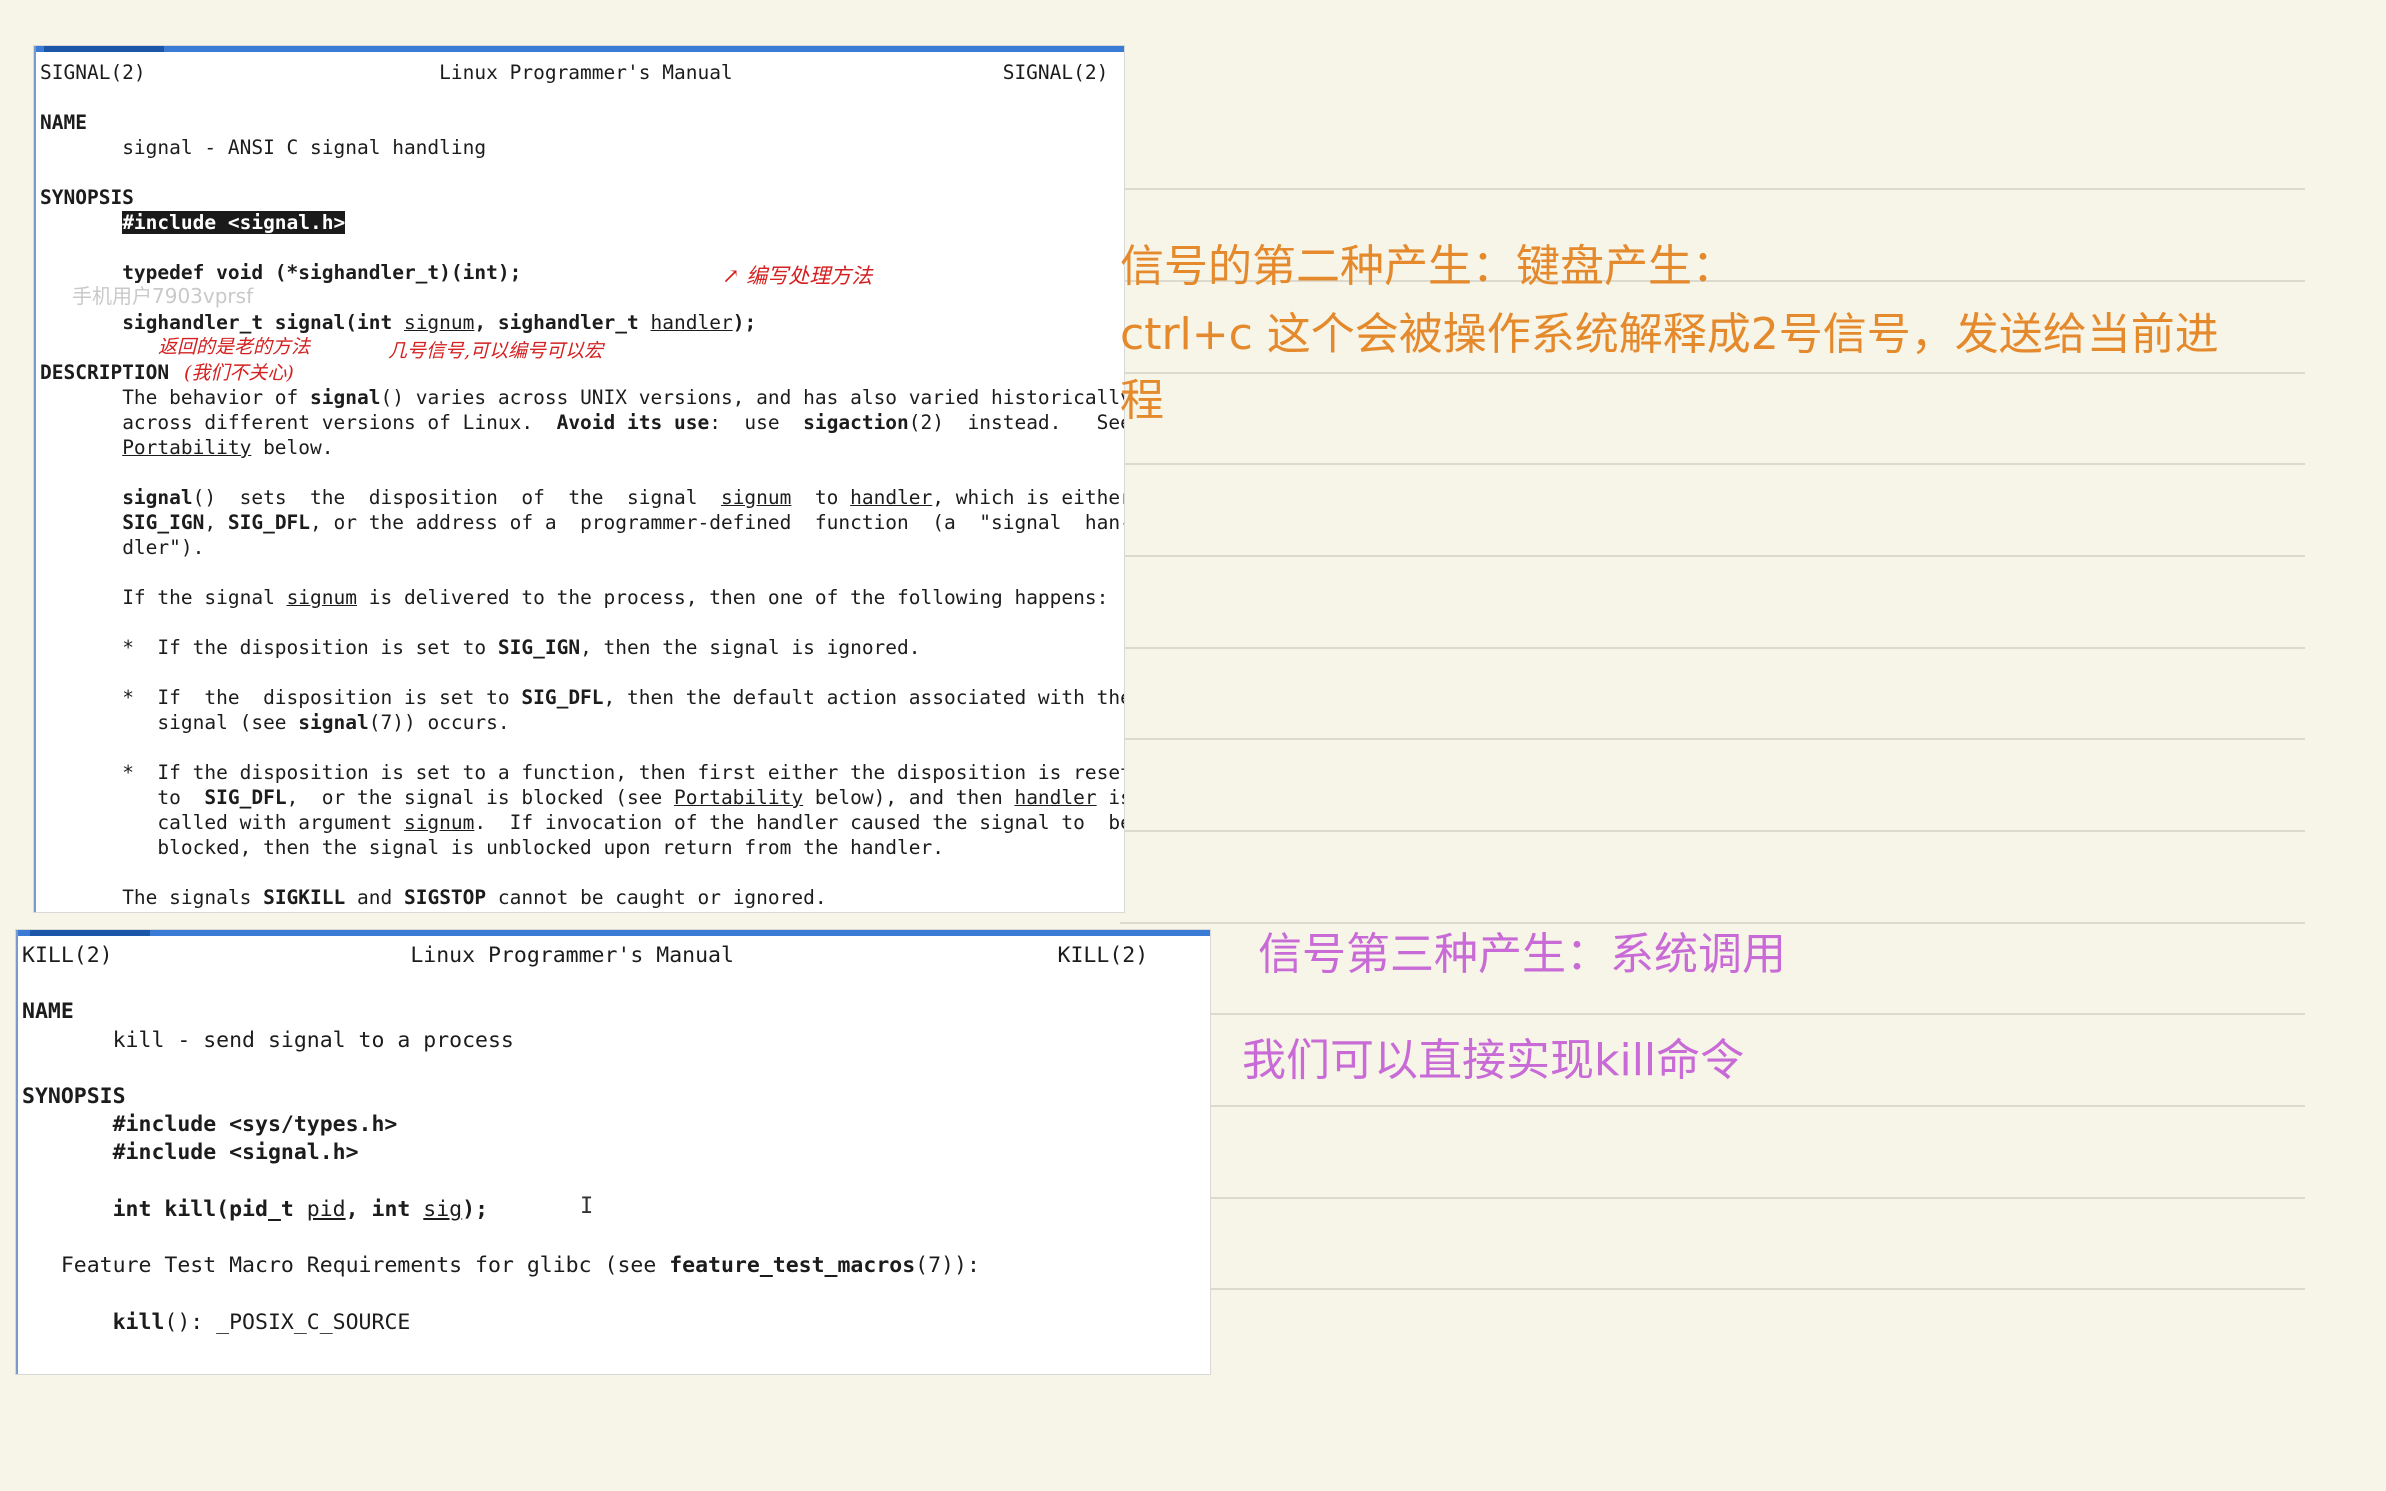 The width and height of the screenshot is (2386, 1491). What do you see at coordinates (1669, 334) in the screenshot?
I see `note-ctrl-c: ctrl+c 这个会被操作系统解释成2号信号，发送给当前进` at bounding box center [1669, 334].